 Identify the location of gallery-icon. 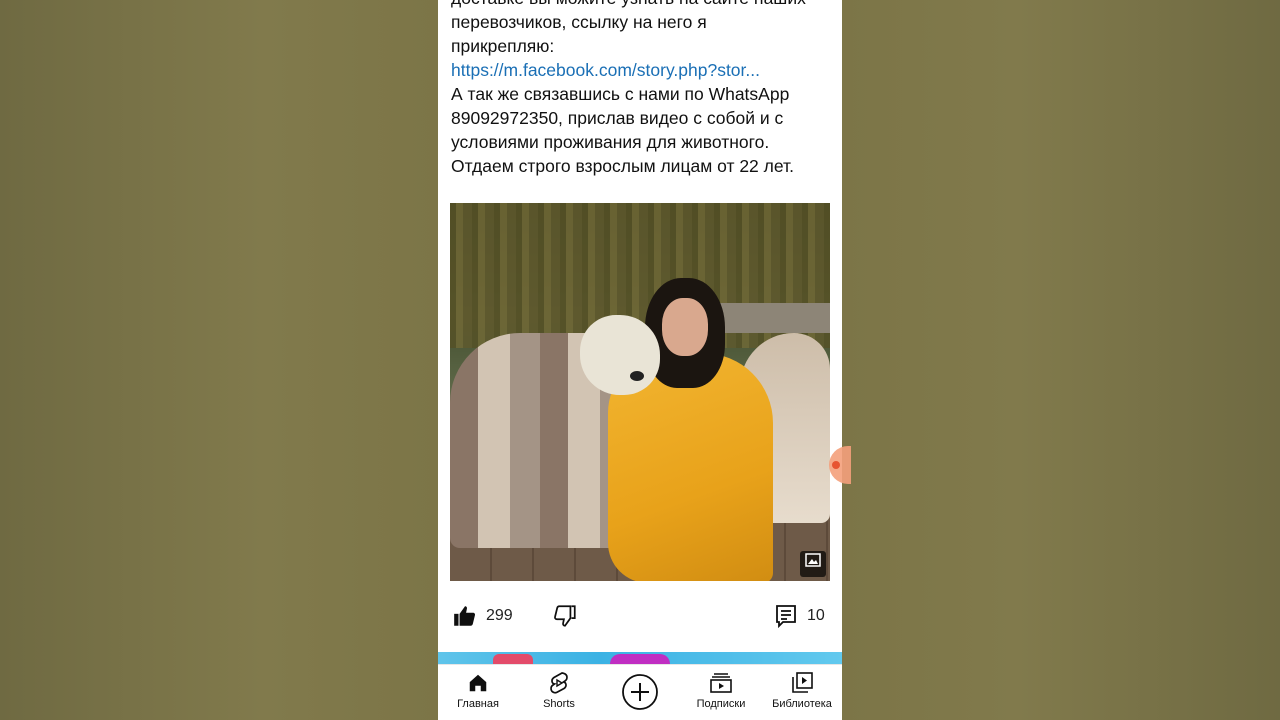
(813, 564).